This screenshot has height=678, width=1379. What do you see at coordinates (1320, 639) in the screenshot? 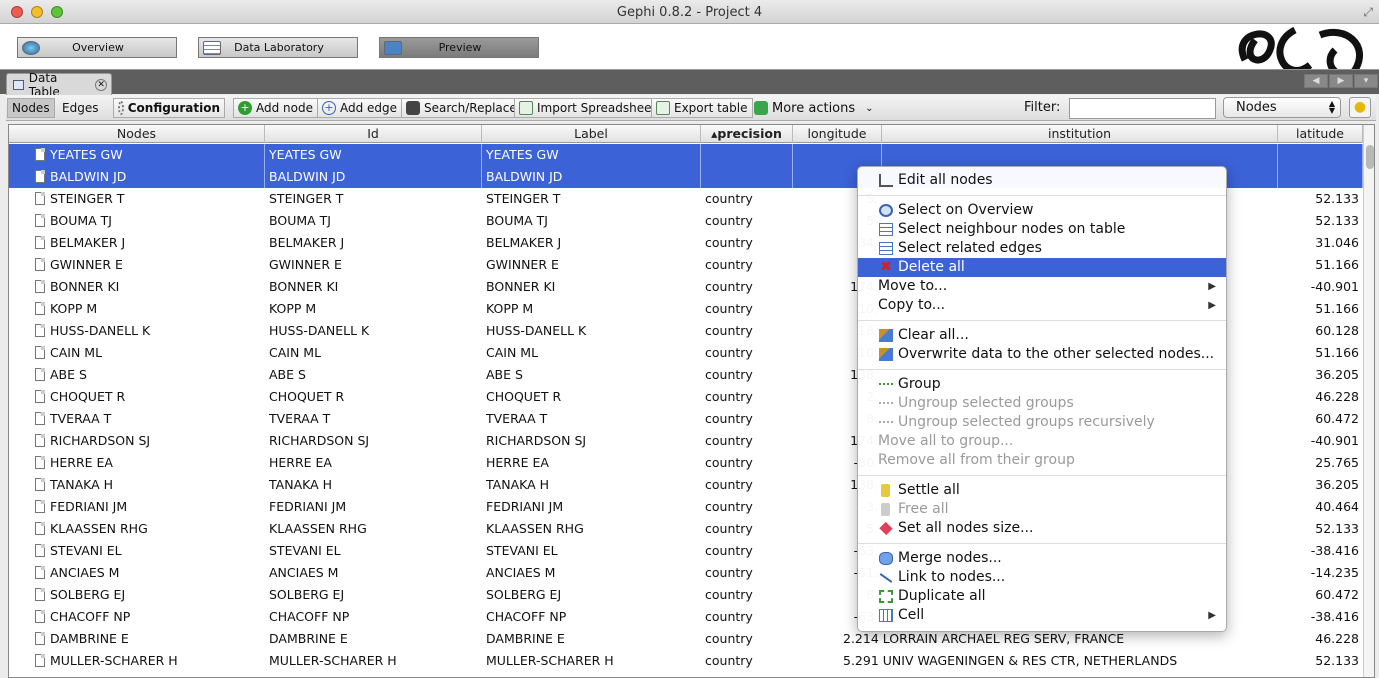
I see `cell-latitude: 46.228` at bounding box center [1320, 639].